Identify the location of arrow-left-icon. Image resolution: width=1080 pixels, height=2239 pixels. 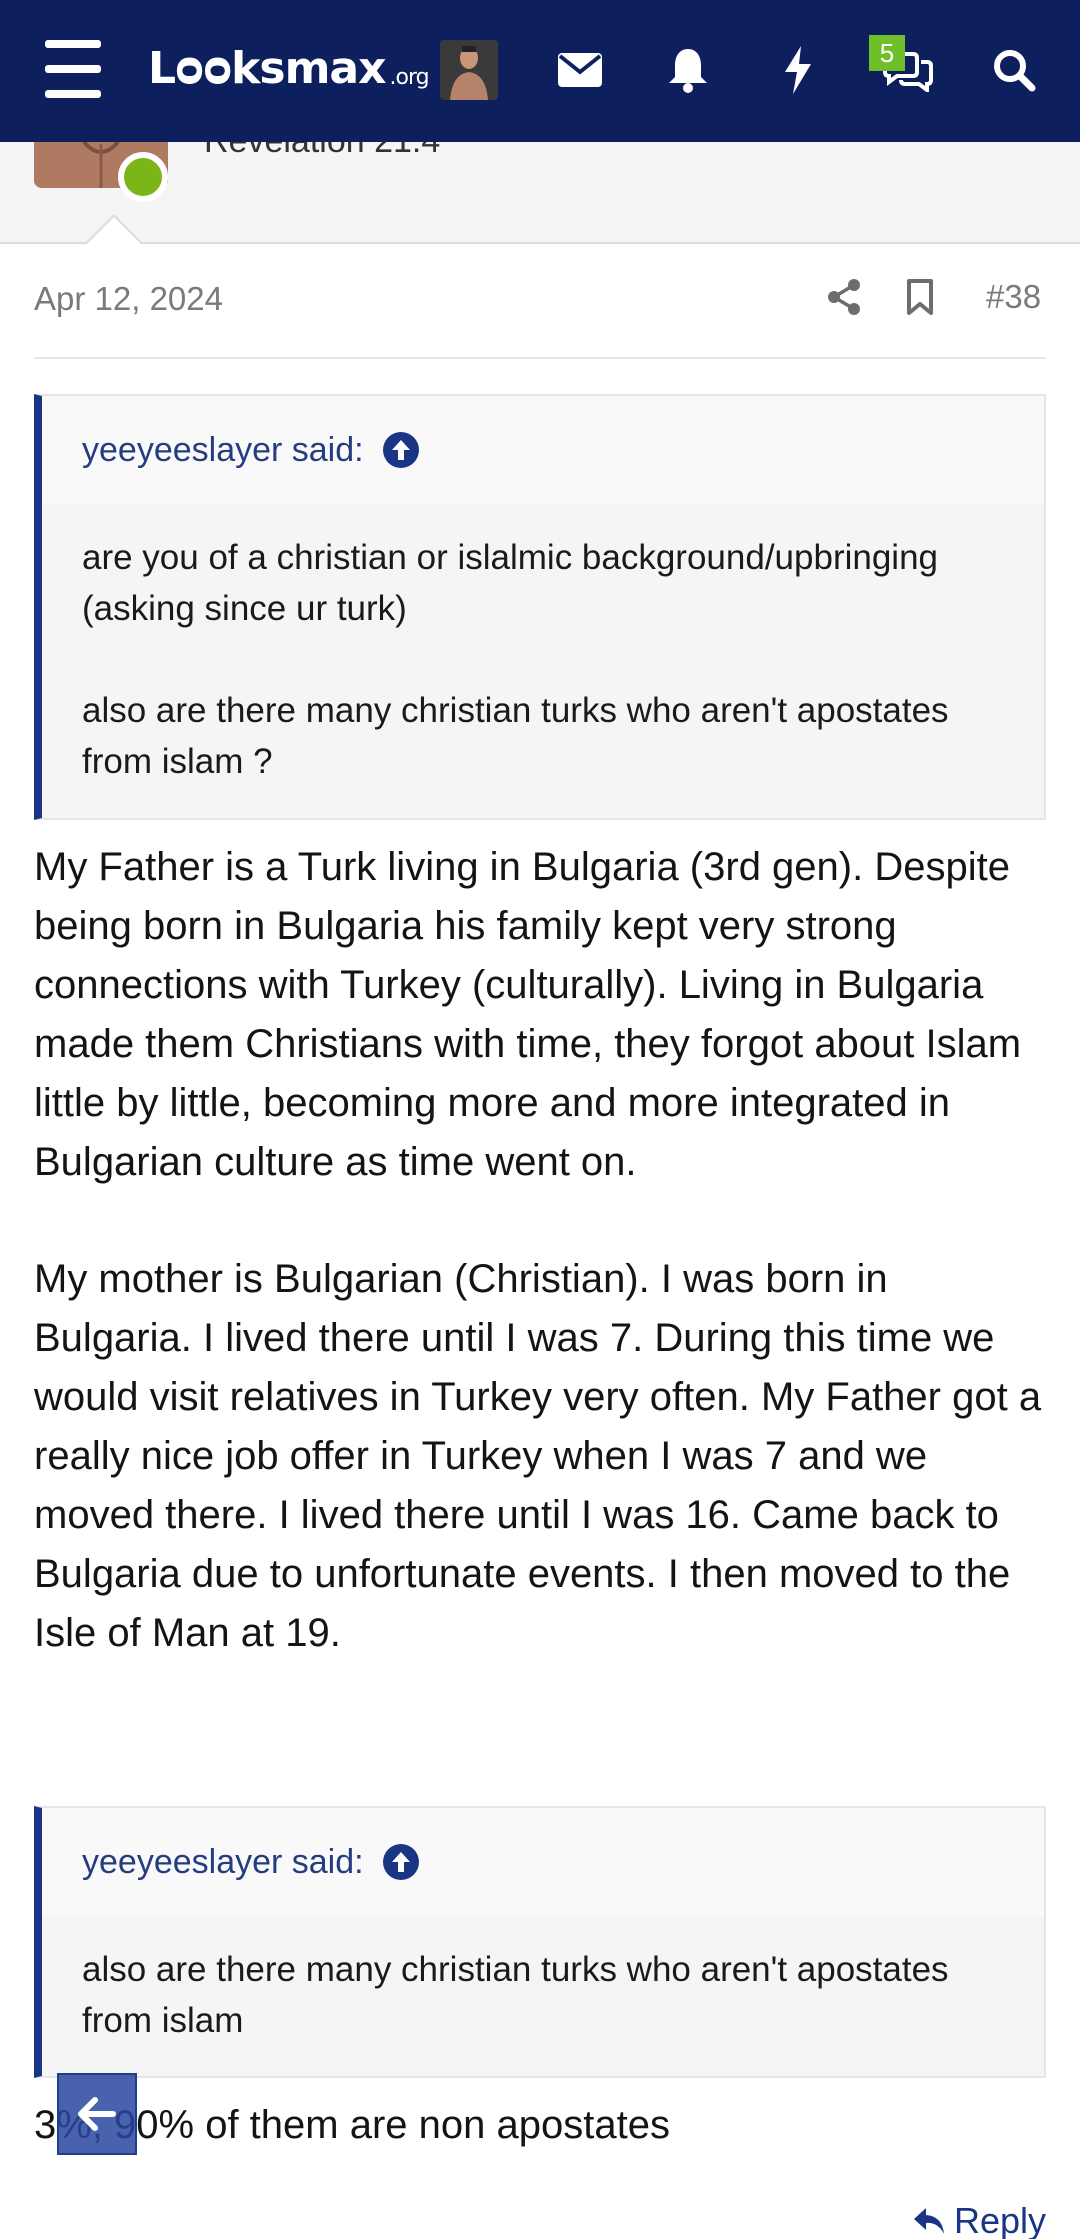
(97, 2114).